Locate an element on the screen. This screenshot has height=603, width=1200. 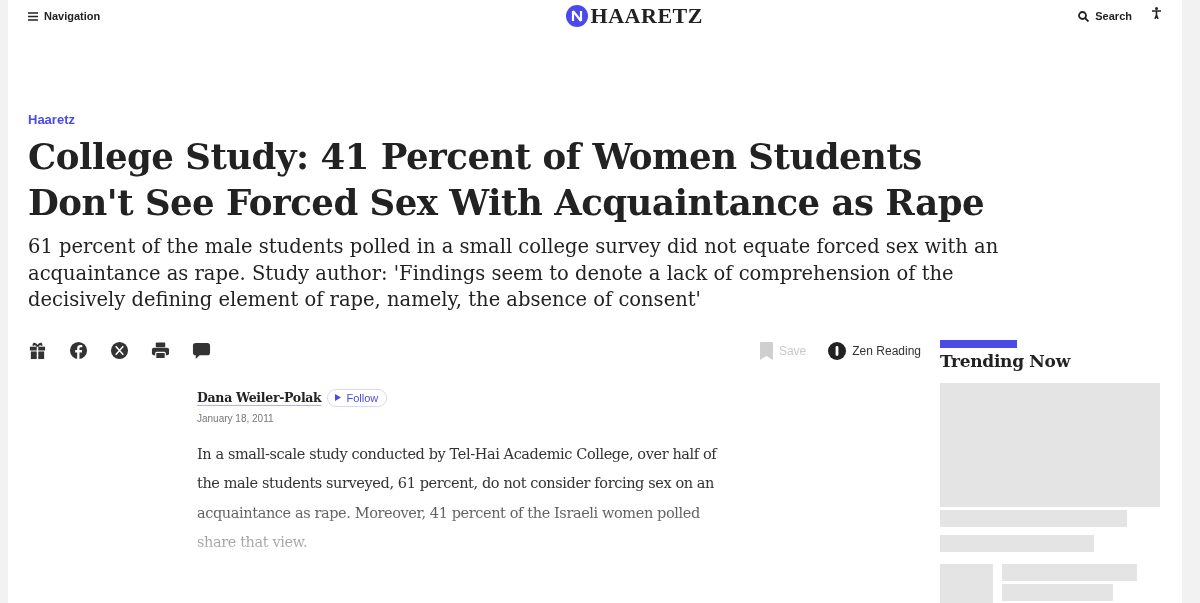
section-link: Haaretz is located at coordinates (51, 119).